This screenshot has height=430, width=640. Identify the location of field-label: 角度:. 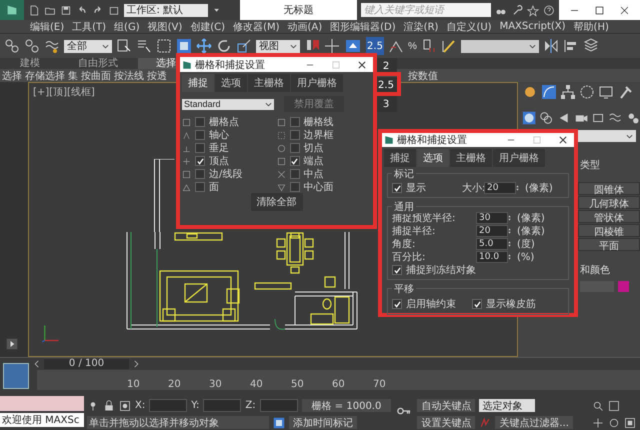
(404, 244).